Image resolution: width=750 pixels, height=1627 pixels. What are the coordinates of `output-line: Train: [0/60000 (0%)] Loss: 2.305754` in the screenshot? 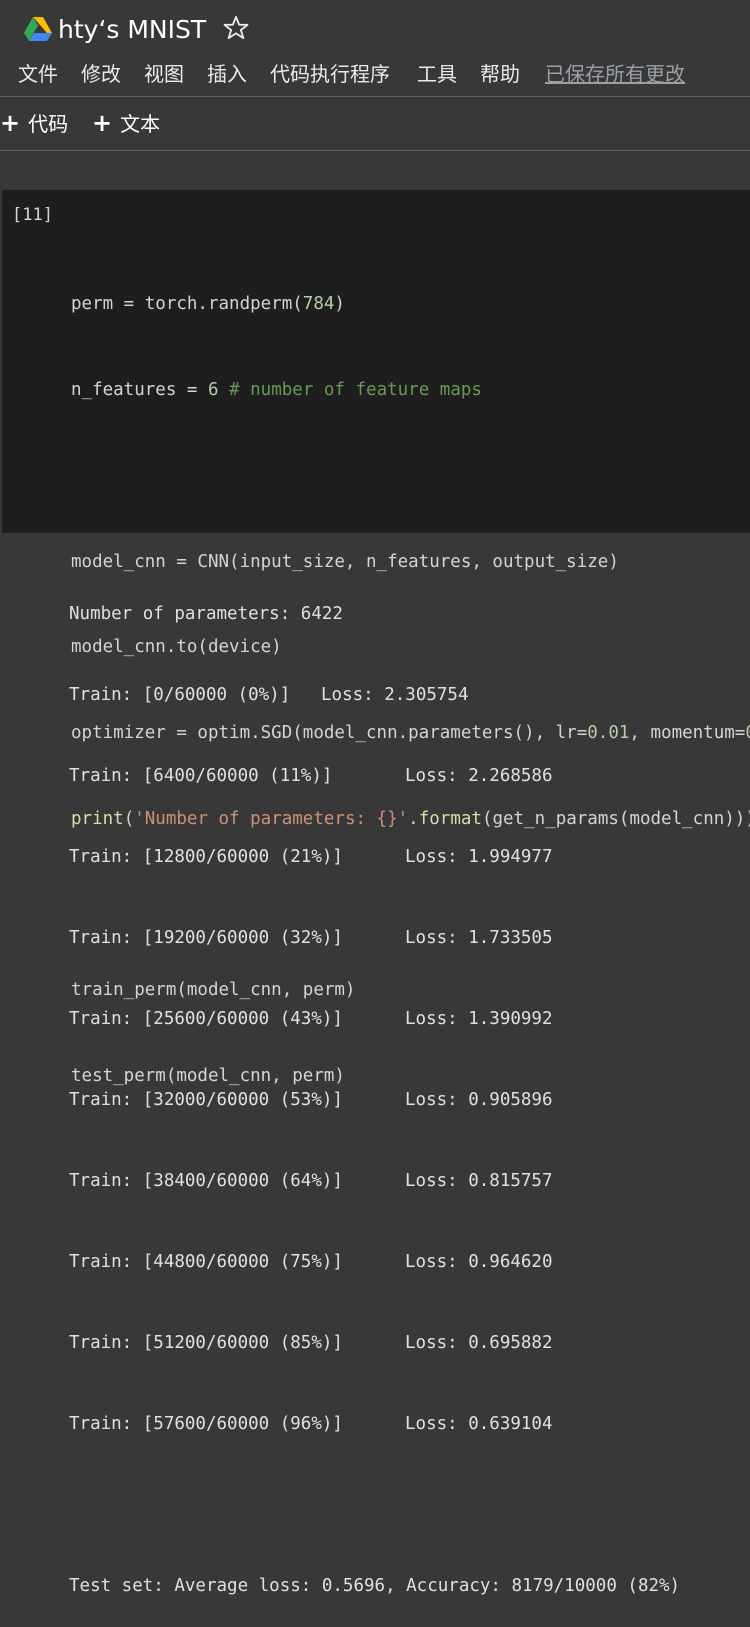 It's located at (269, 695).